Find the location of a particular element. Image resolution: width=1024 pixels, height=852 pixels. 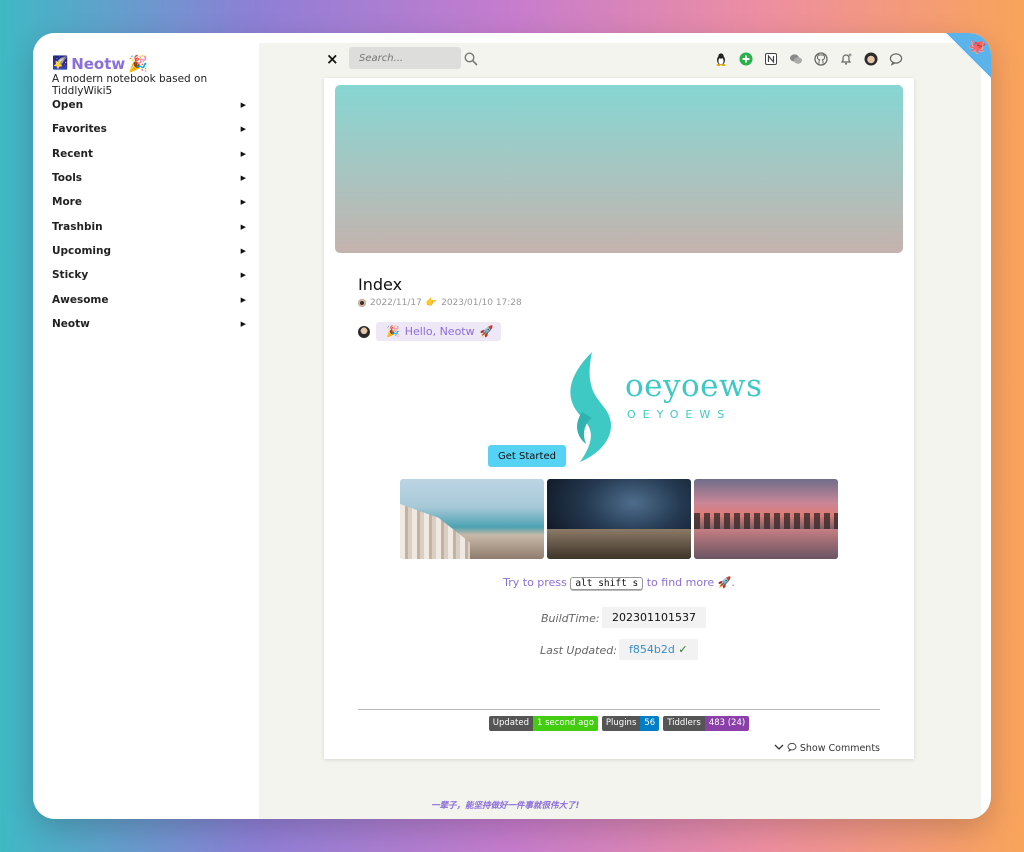

check-icon: ✓ is located at coordinates (683, 649).